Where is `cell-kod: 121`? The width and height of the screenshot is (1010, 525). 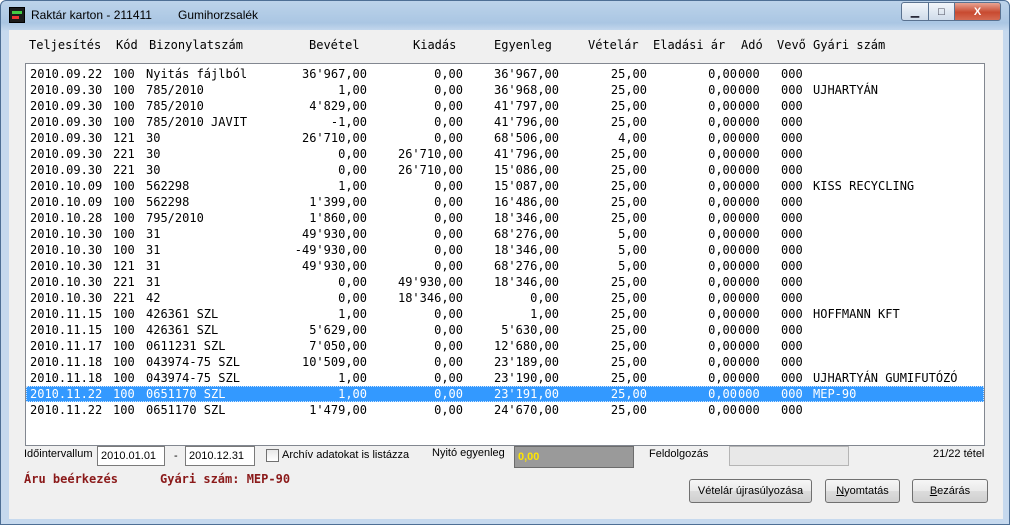 cell-kod: 121 is located at coordinates (124, 138).